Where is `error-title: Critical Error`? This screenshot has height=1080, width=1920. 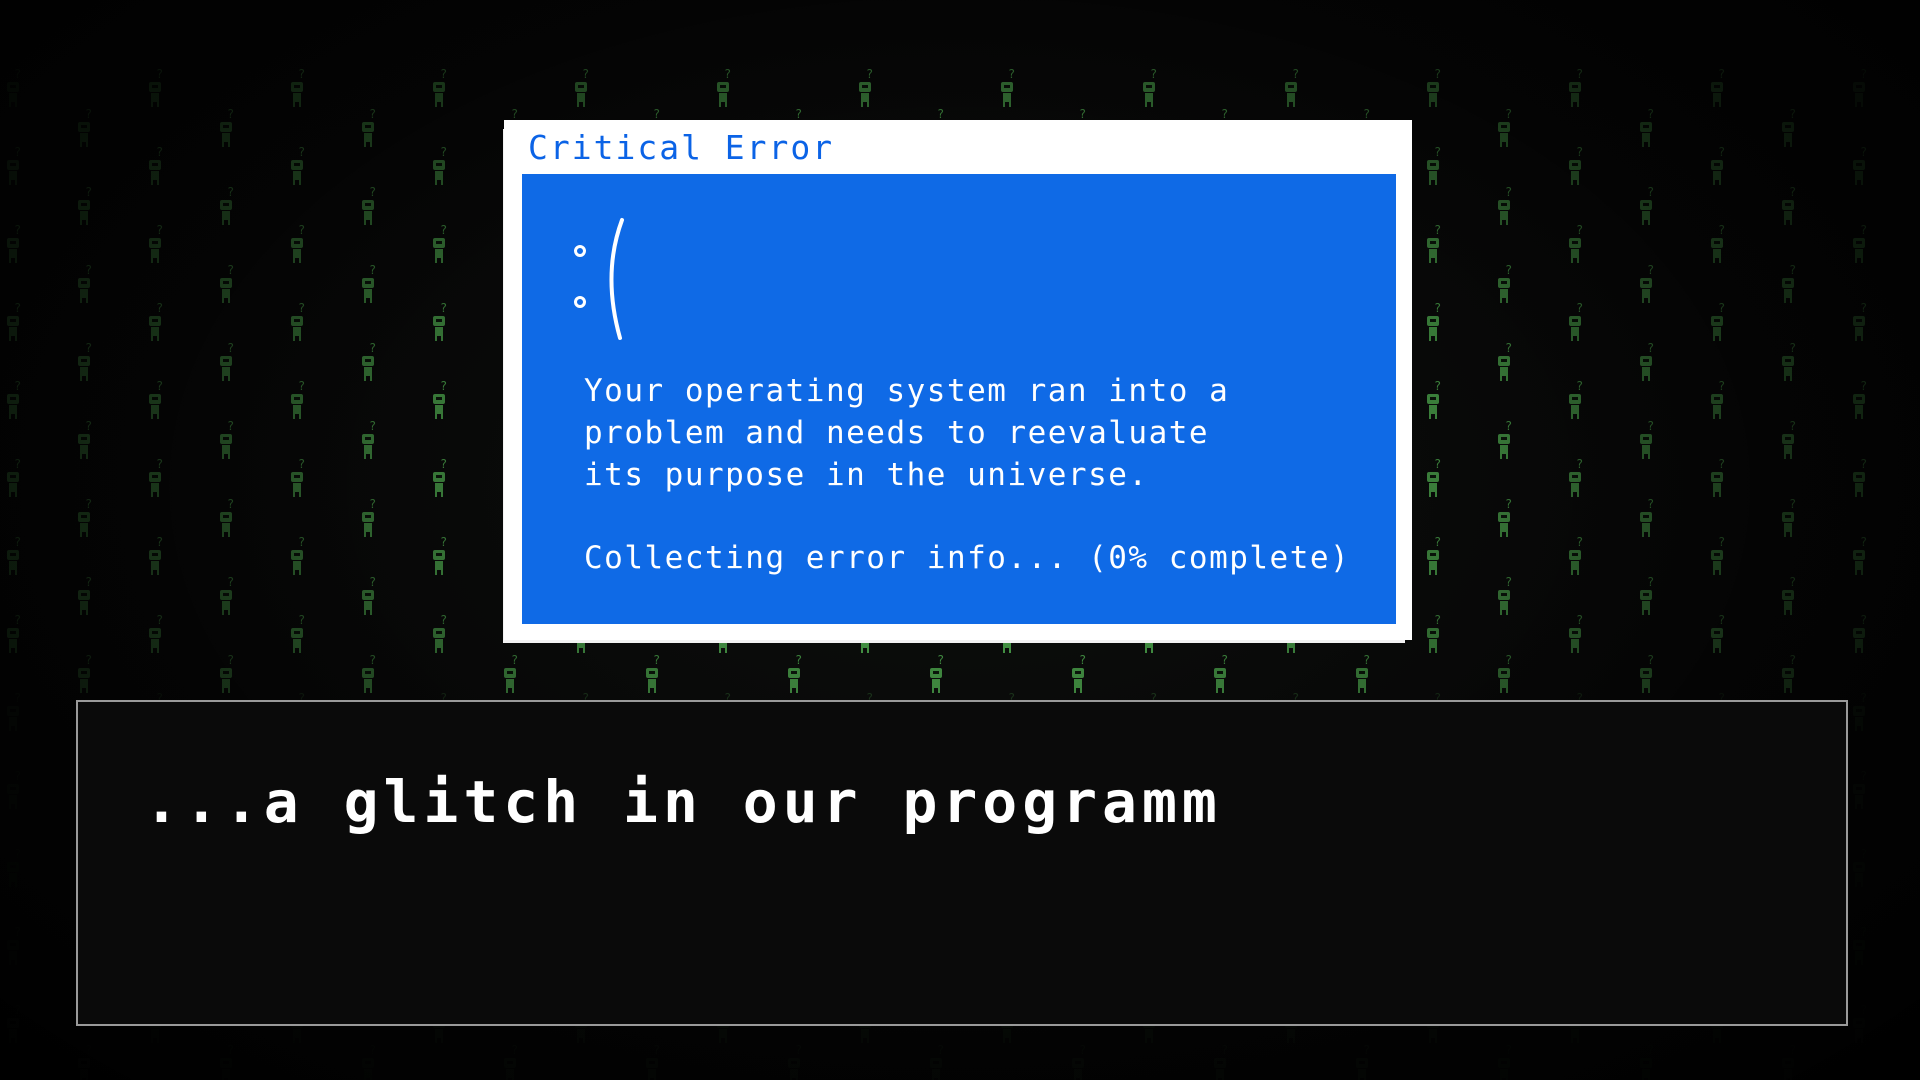 error-title: Critical Error is located at coordinates (681, 147).